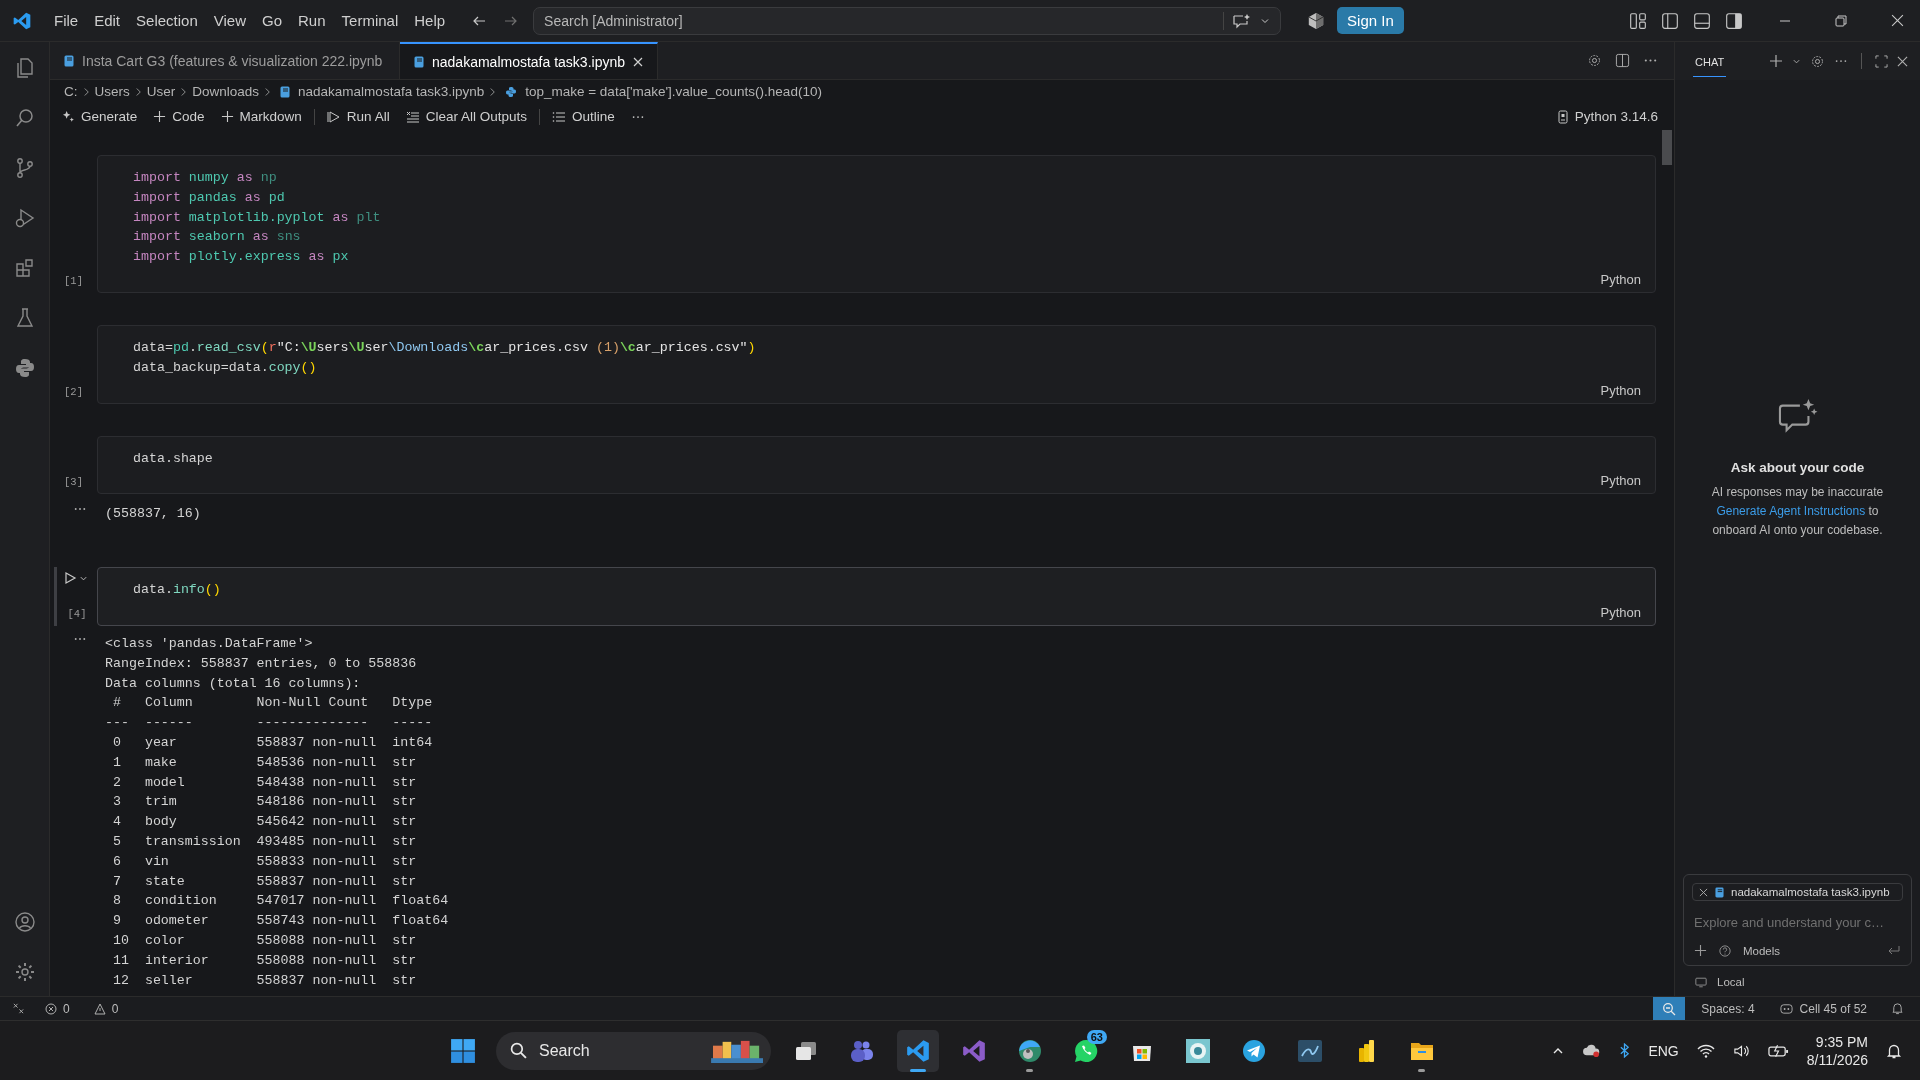  Describe the element at coordinates (268, 91) in the screenshot. I see `chevron-right-icon` at that location.